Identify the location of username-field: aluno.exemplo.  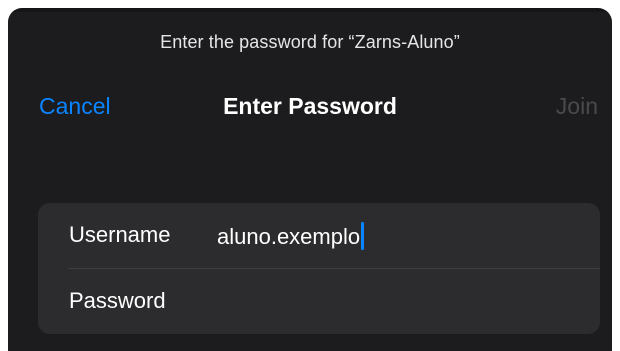
(291, 236).